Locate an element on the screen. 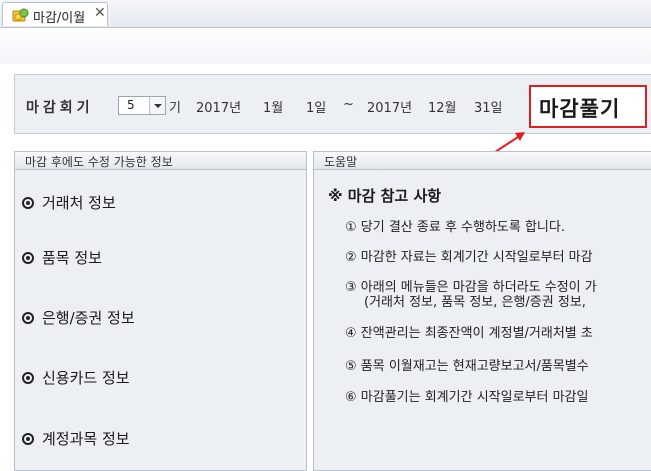 The image size is (651, 471). folder-coins-icon is located at coordinates (20, 15).